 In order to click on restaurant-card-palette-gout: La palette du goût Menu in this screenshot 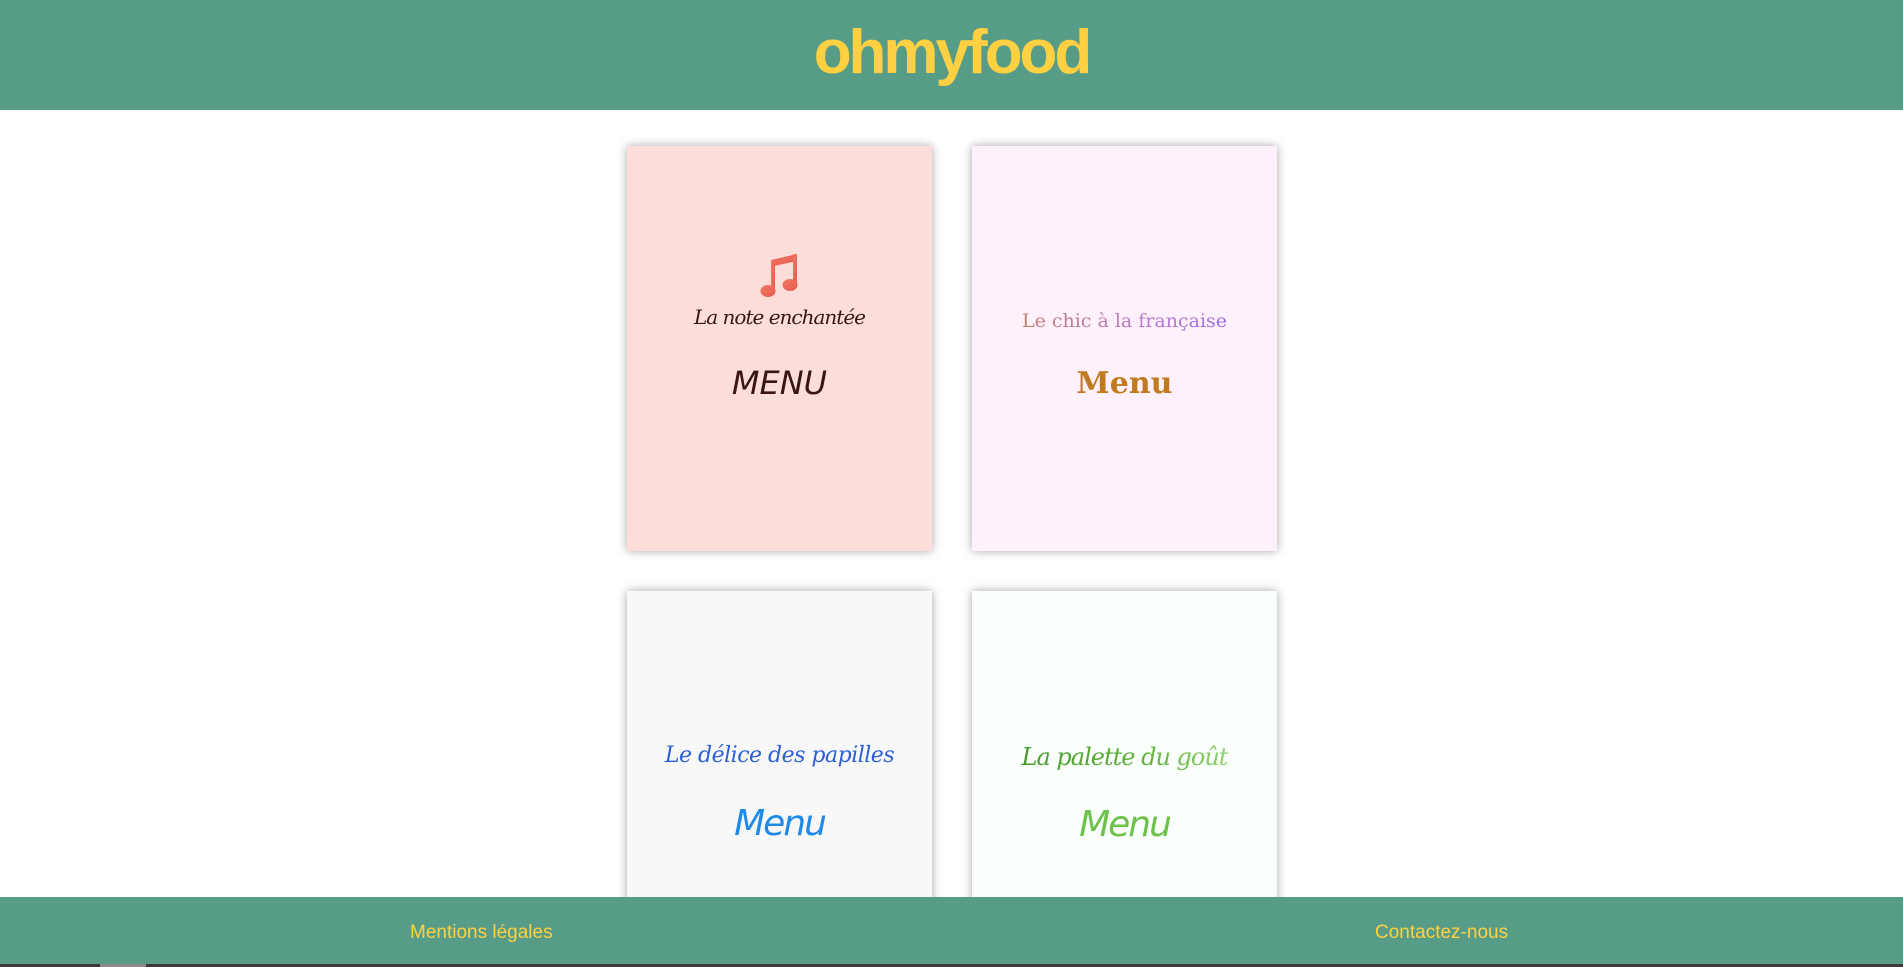, I will do `click(1124, 756)`.